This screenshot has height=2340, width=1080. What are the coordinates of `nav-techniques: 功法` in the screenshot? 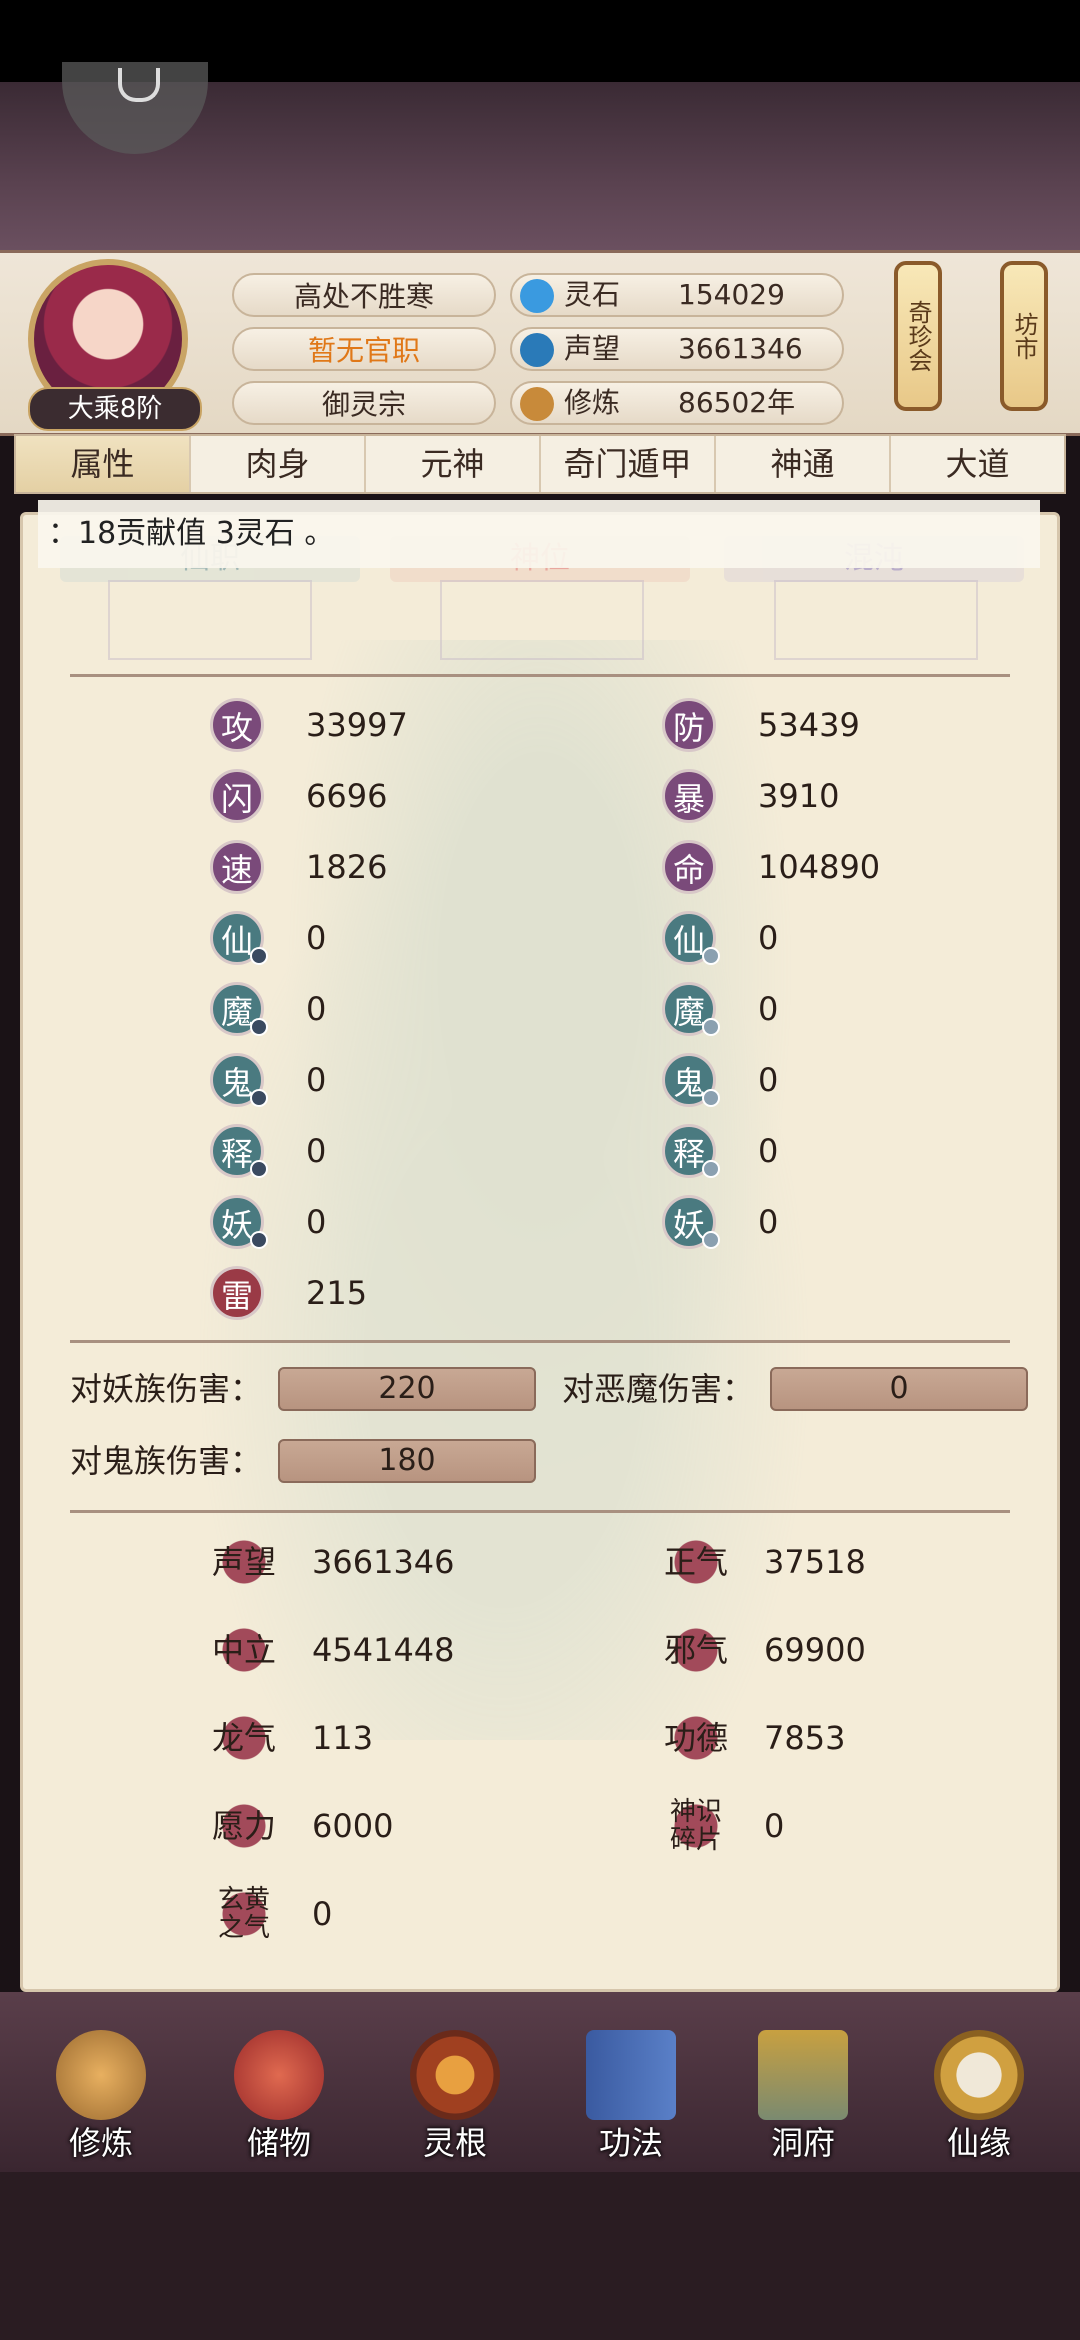 It's located at (631, 2100).